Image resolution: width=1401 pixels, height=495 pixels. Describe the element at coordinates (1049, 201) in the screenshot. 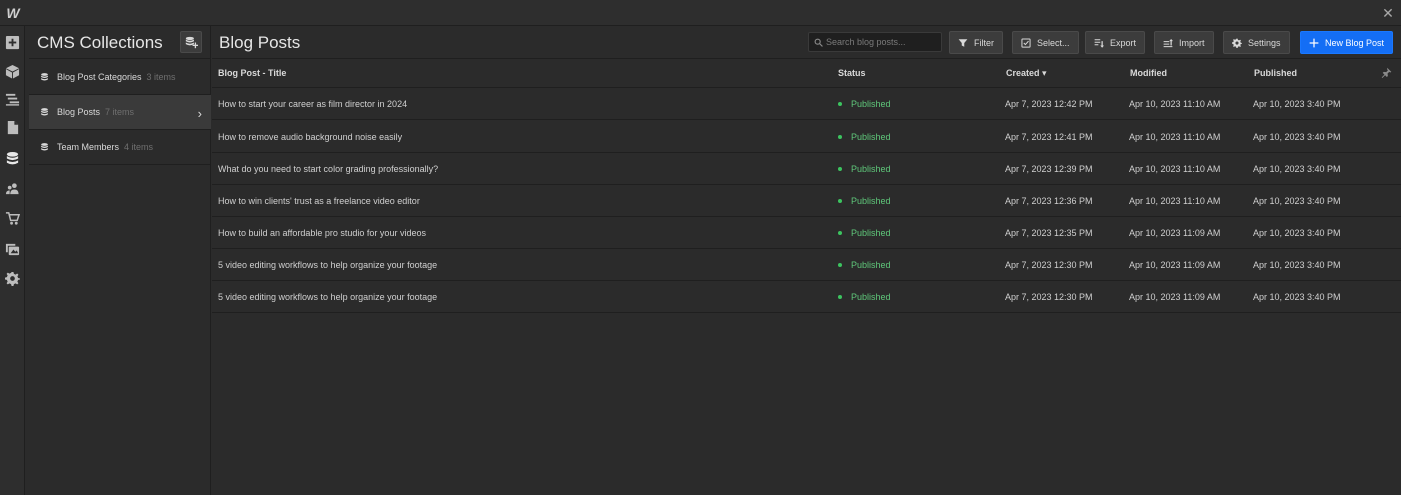

I see `cell-created: Apr 7, 2023 12:36 PM` at that location.